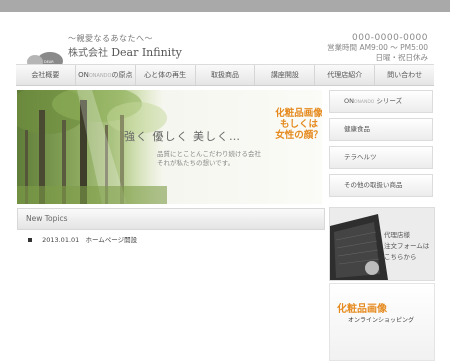 The height and width of the screenshot is (361, 450). What do you see at coordinates (30, 240) in the screenshot?
I see `bullet-icon` at bounding box center [30, 240].